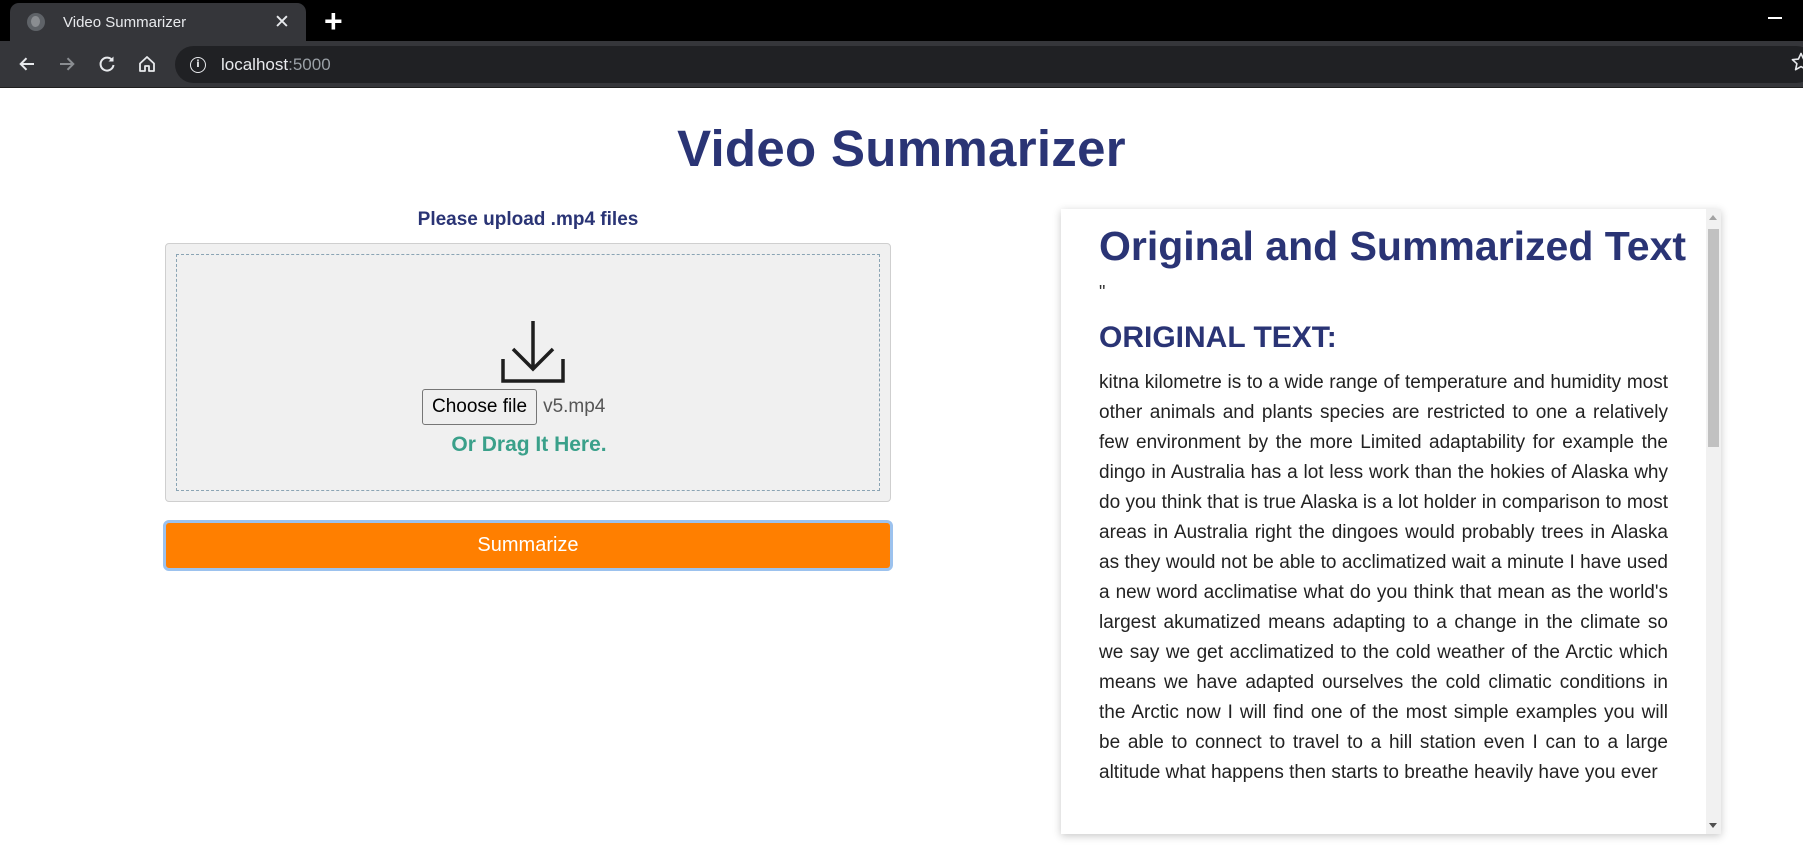 The width and height of the screenshot is (1803, 868). What do you see at coordinates (67, 64) in the screenshot?
I see `forward-arrow-icon` at bounding box center [67, 64].